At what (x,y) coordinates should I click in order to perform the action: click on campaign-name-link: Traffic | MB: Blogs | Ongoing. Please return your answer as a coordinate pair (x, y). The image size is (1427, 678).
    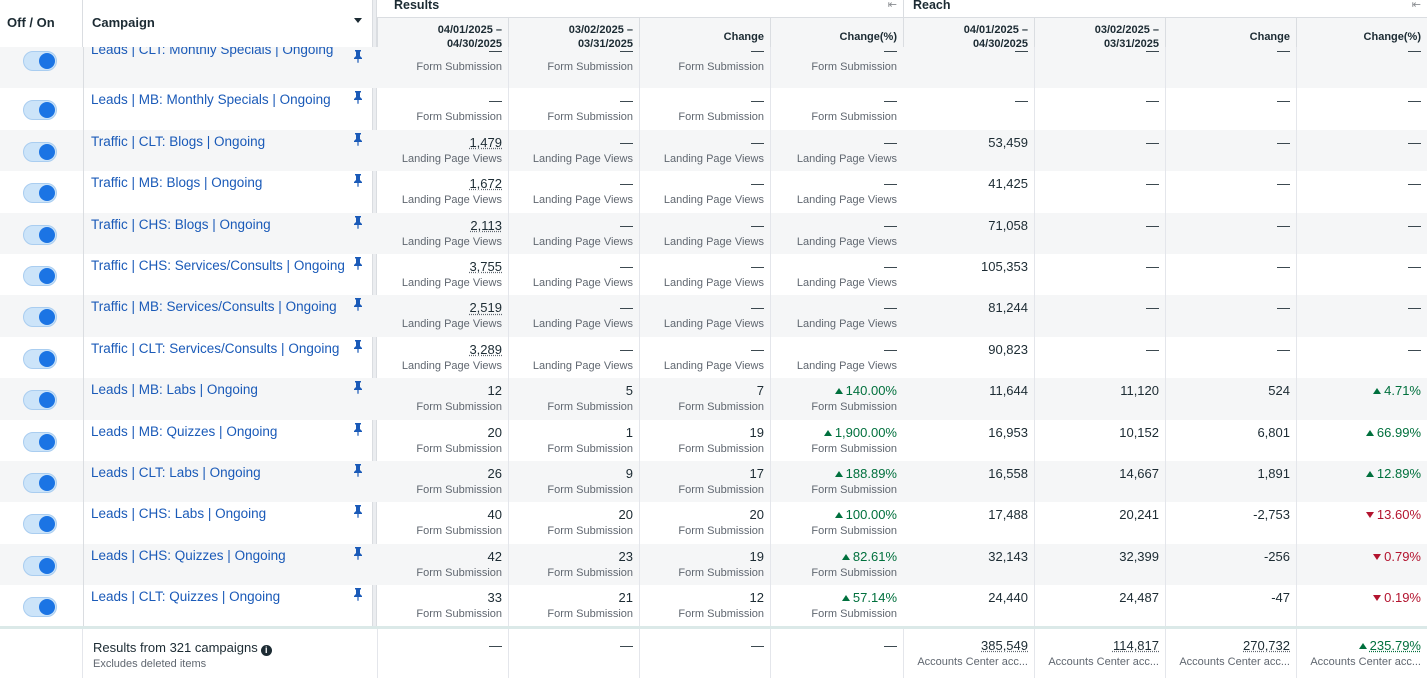
    Looking at the image, I should click on (176, 182).